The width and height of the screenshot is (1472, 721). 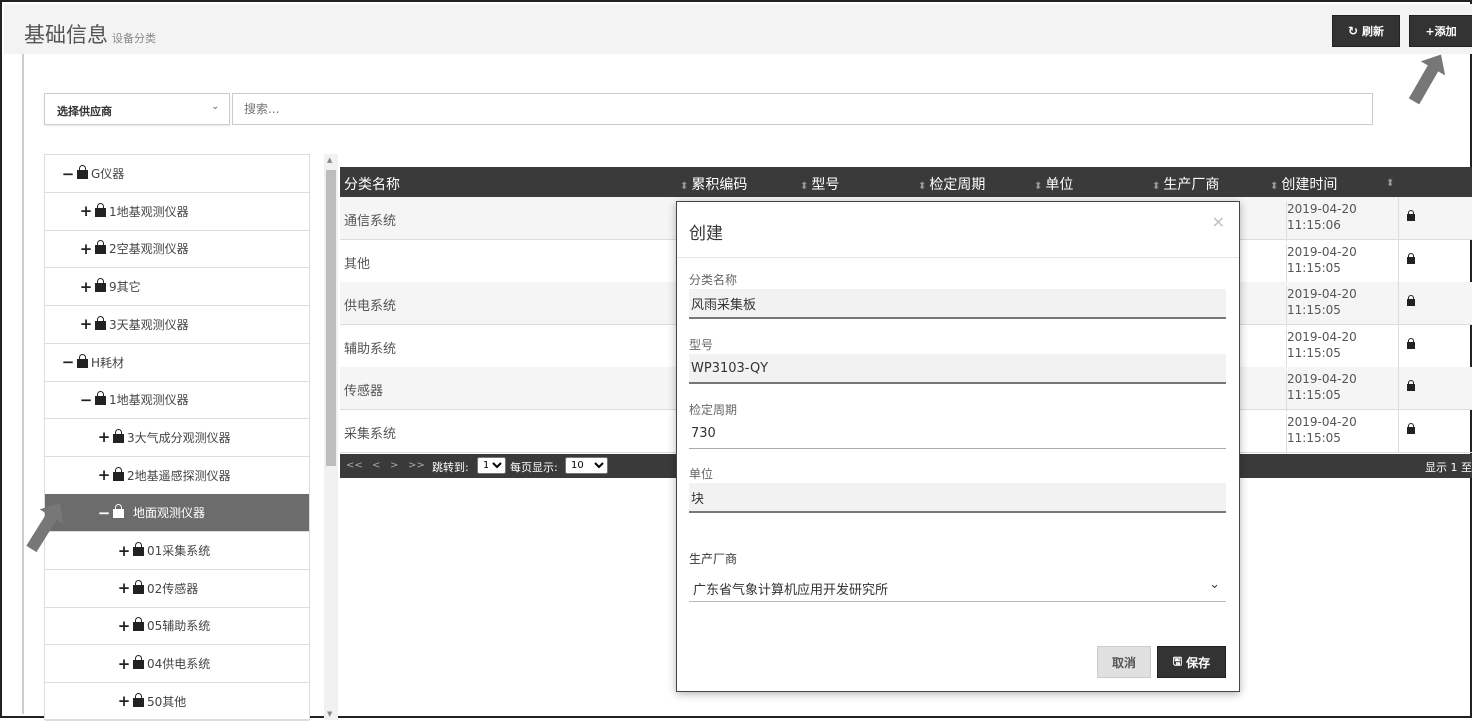 I want to click on first-page-button: <<, so click(x=354, y=465).